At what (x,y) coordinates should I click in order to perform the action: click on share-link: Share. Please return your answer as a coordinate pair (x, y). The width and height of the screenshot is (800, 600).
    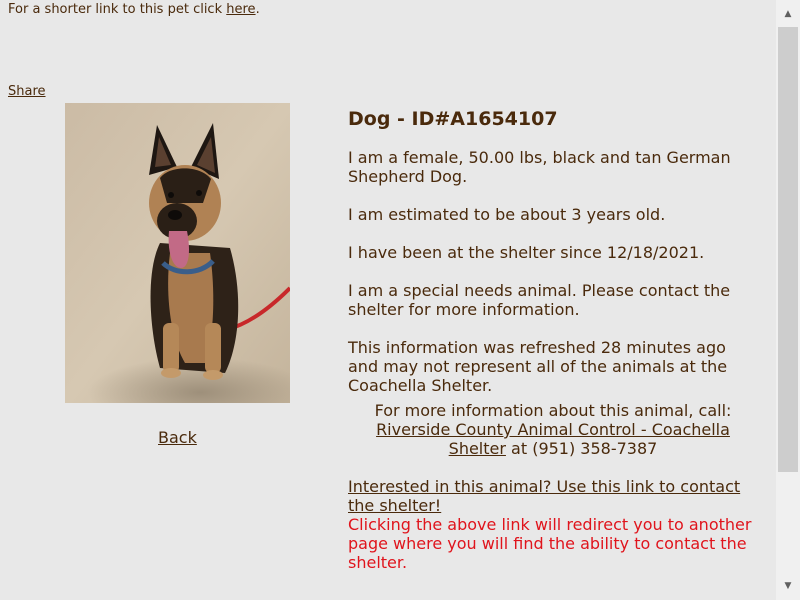
    Looking at the image, I should click on (27, 91).